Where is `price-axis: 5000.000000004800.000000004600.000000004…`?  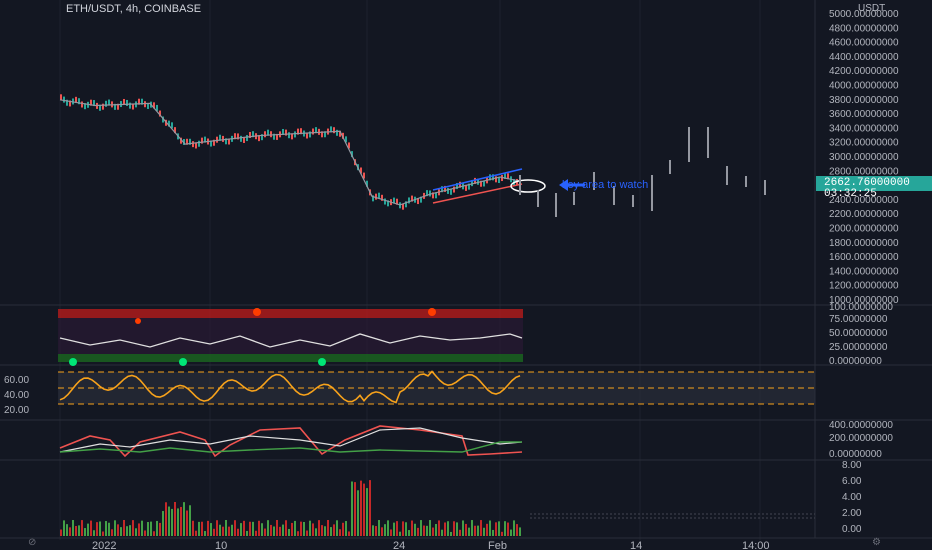
price-axis: 5000.000000004800.000000004600.000000004… is located at coordinates (864, 157).